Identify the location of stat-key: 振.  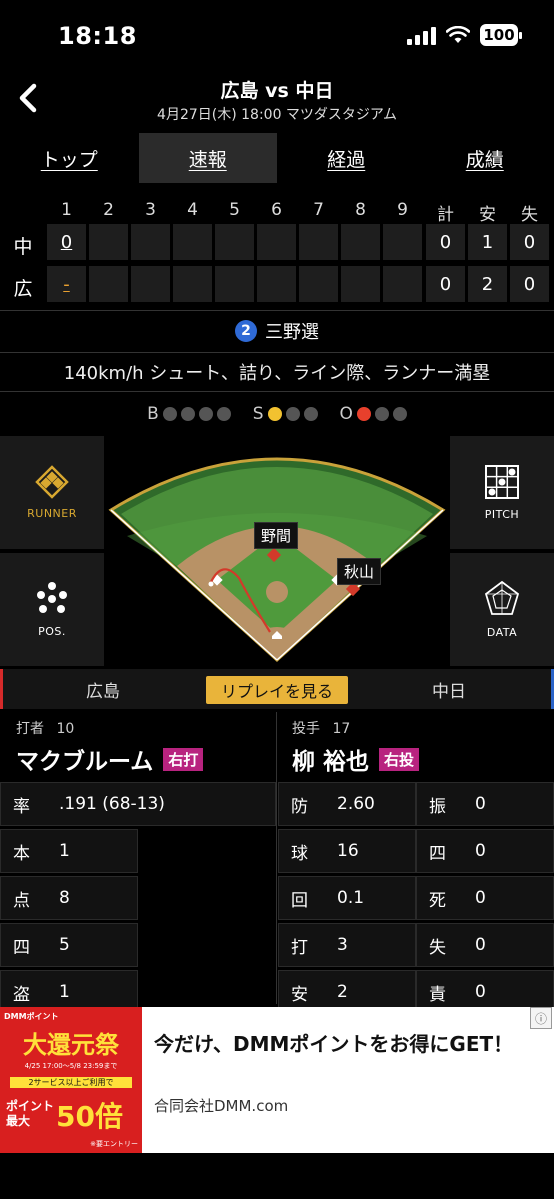
(437, 806).